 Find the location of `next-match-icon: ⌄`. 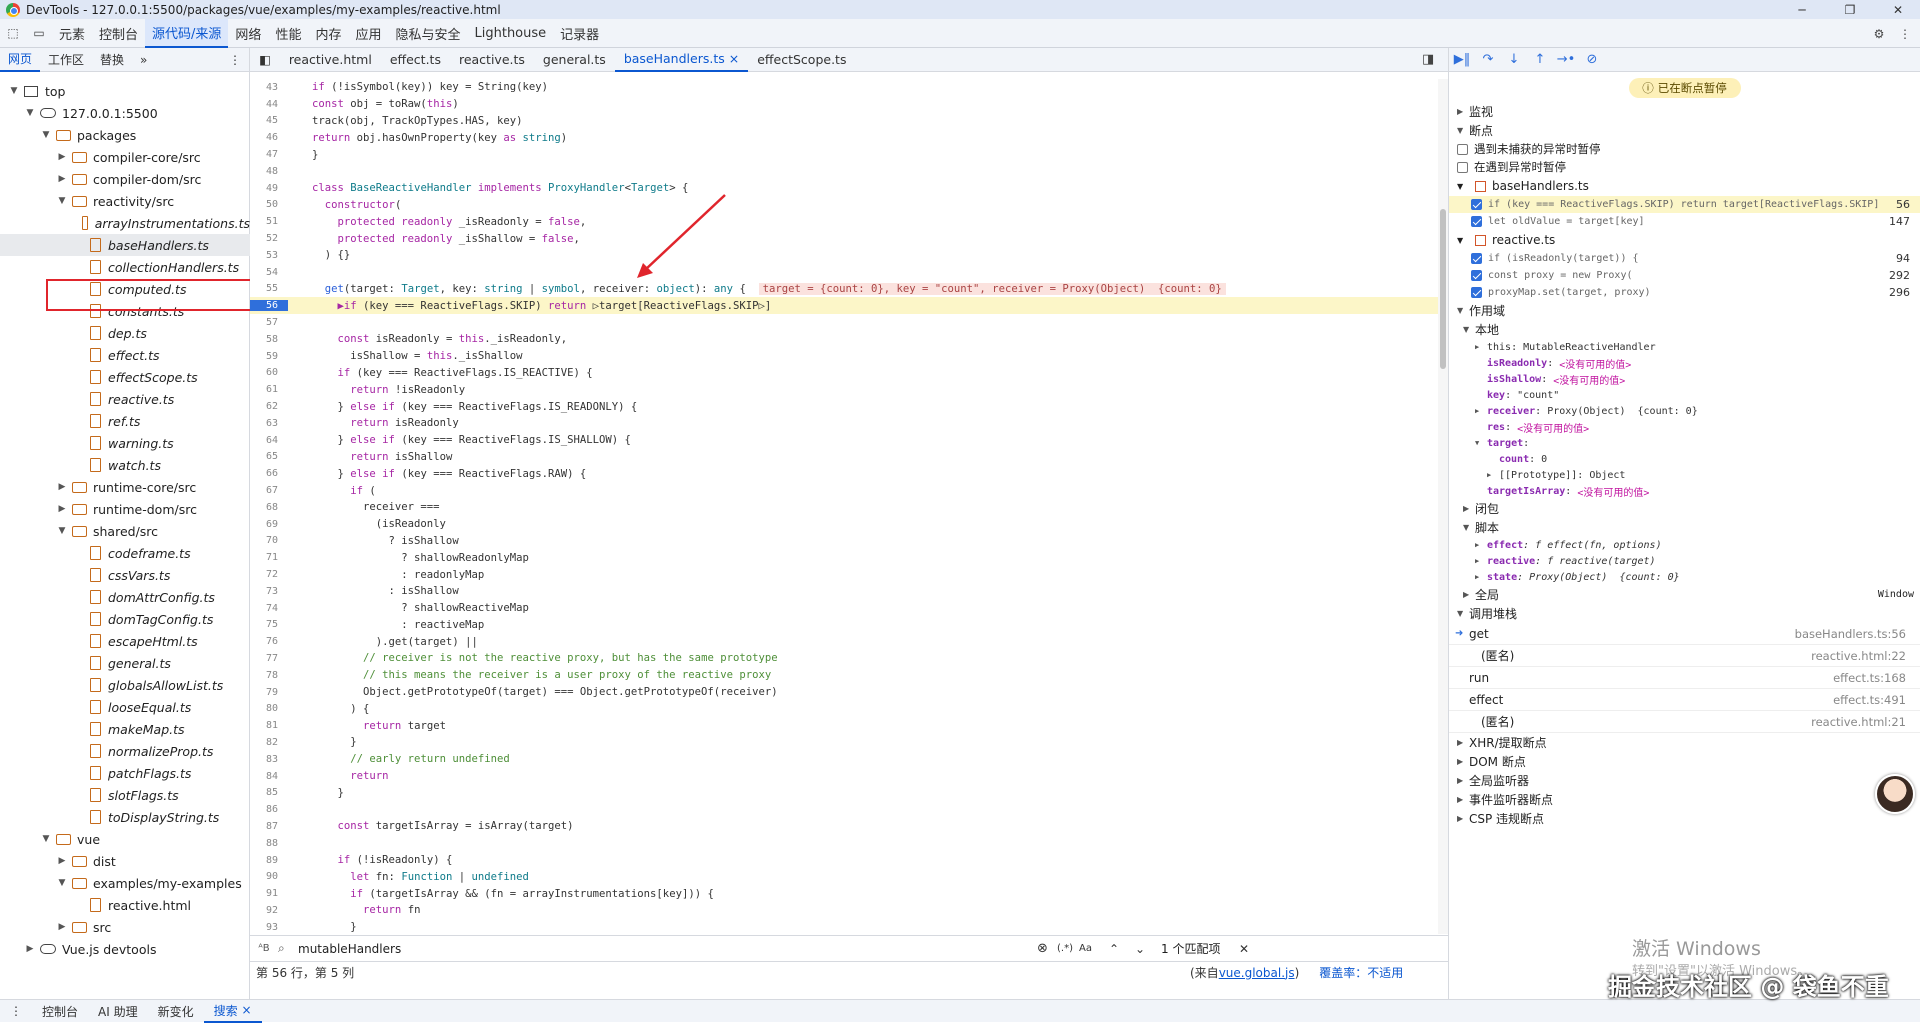

next-match-icon: ⌄ is located at coordinates (1148, 949).